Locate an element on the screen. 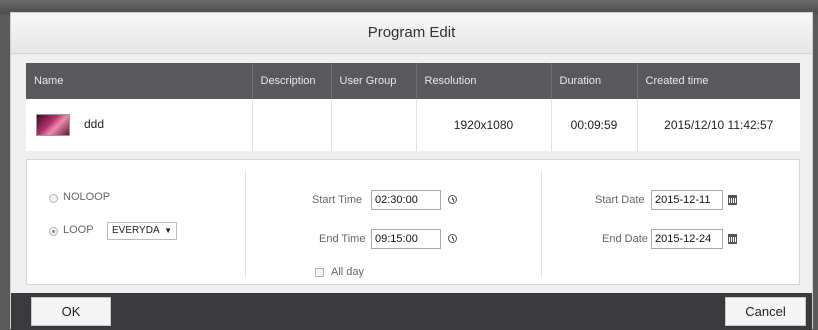  ok-button: OK is located at coordinates (71, 311).